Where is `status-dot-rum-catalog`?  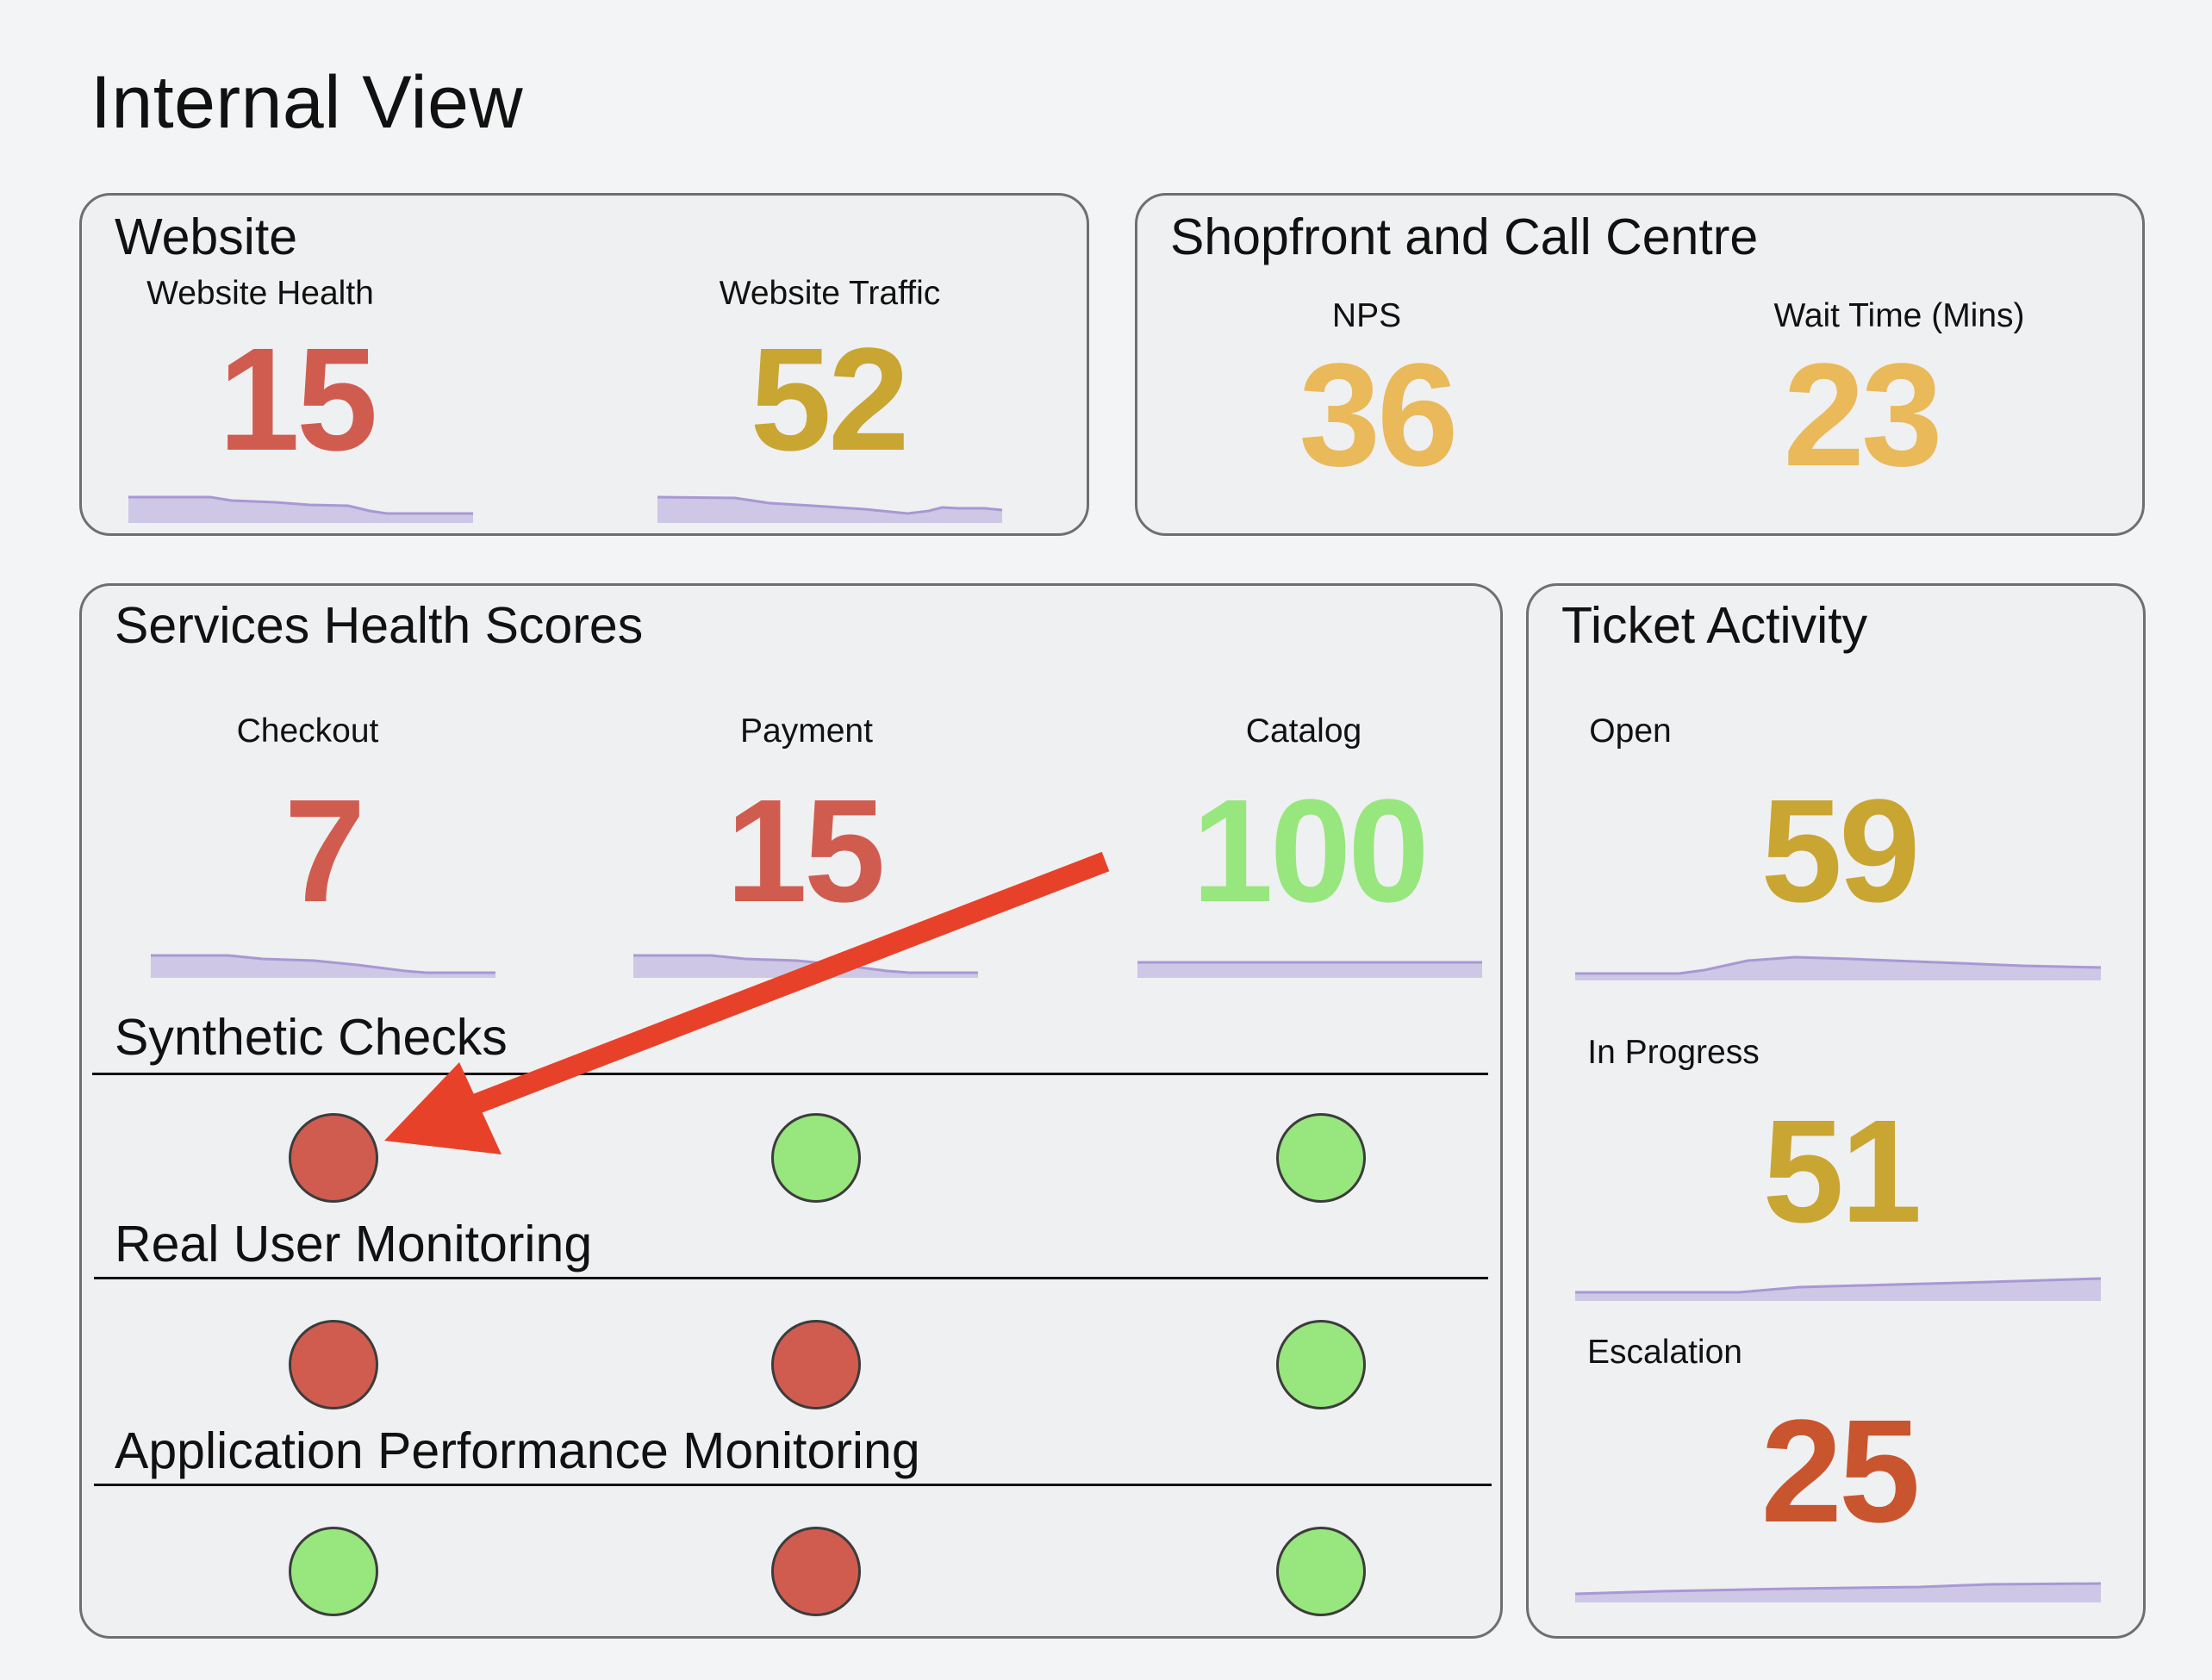 status-dot-rum-catalog is located at coordinates (1321, 1364).